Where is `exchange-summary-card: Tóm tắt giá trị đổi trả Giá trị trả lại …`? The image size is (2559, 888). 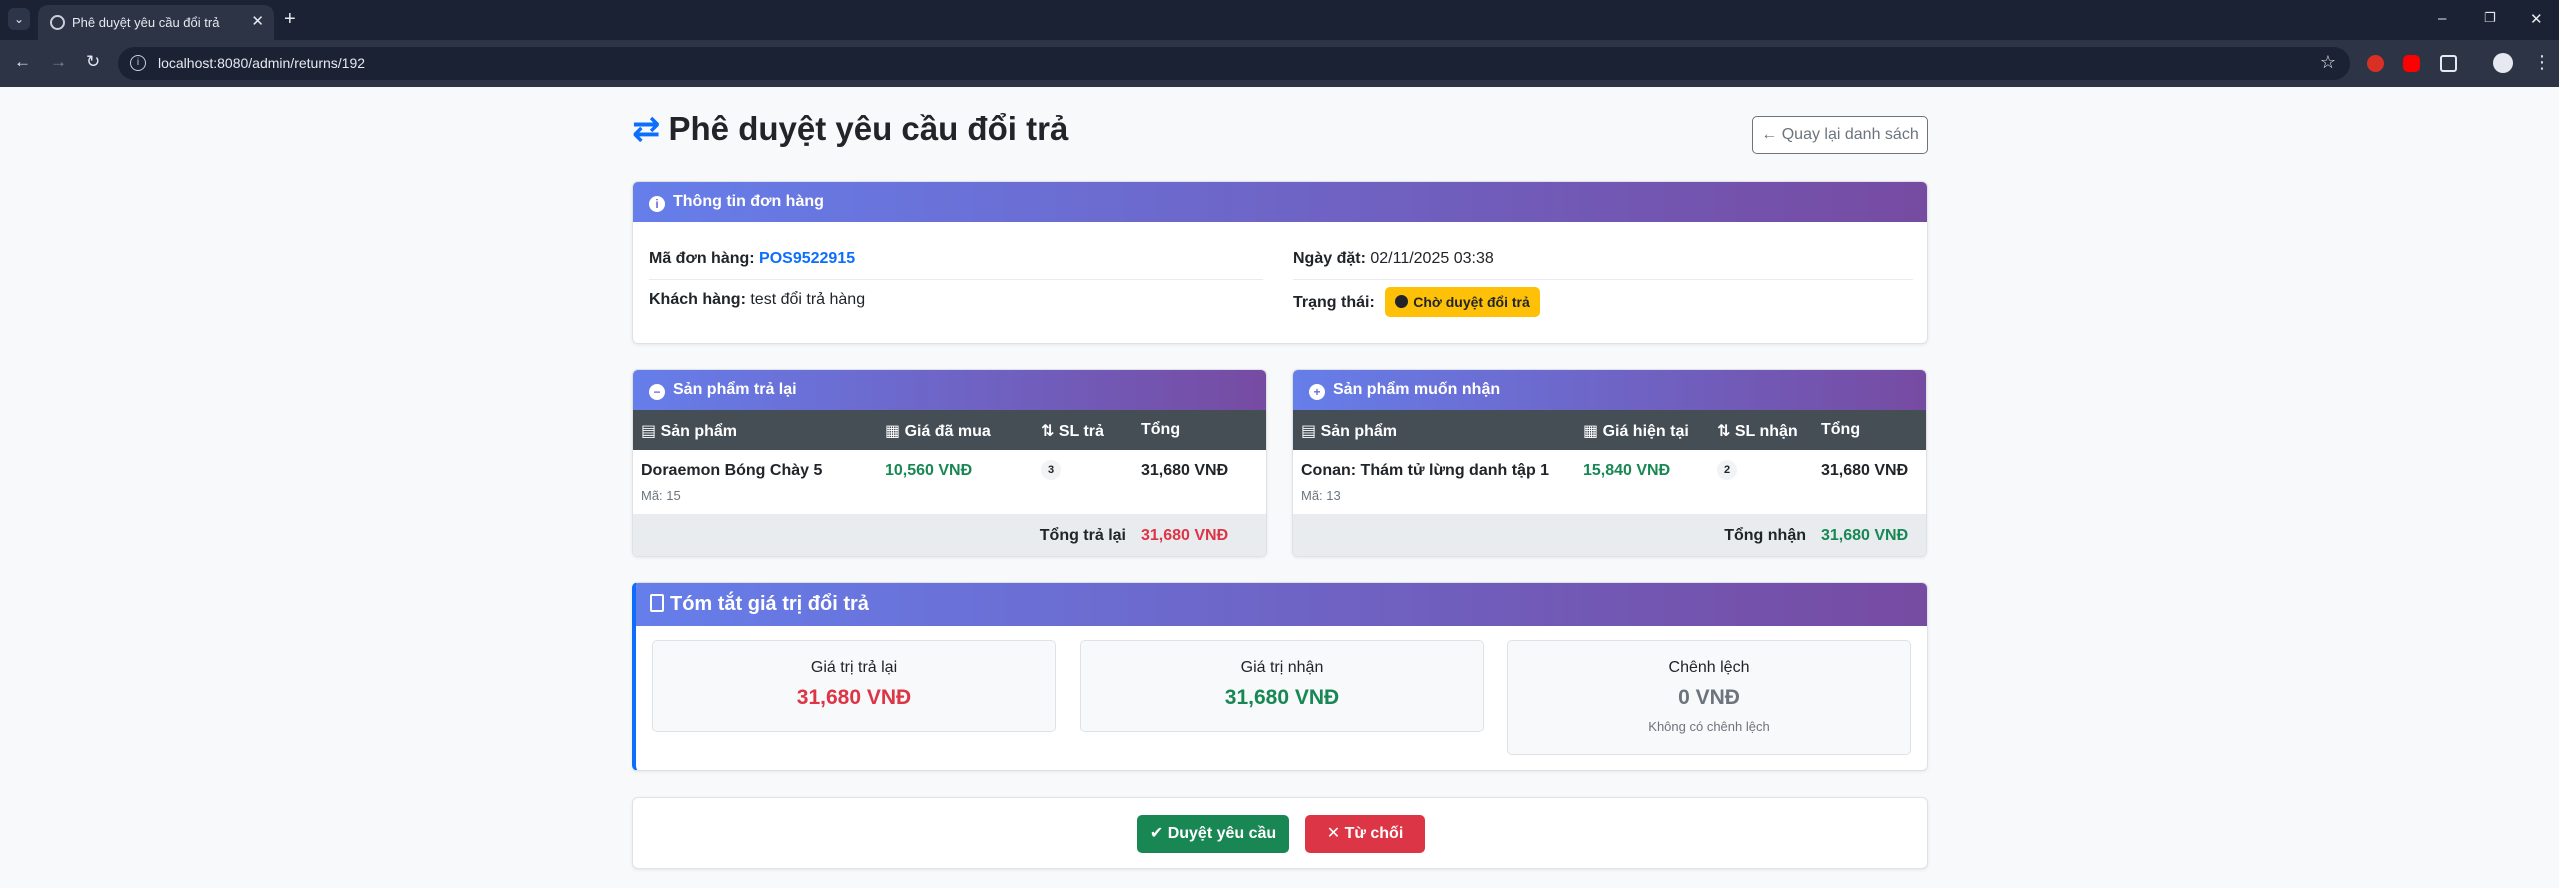
exchange-summary-card: Tóm tắt giá trị đổi trả Giá trị trả lại … is located at coordinates (1280, 676).